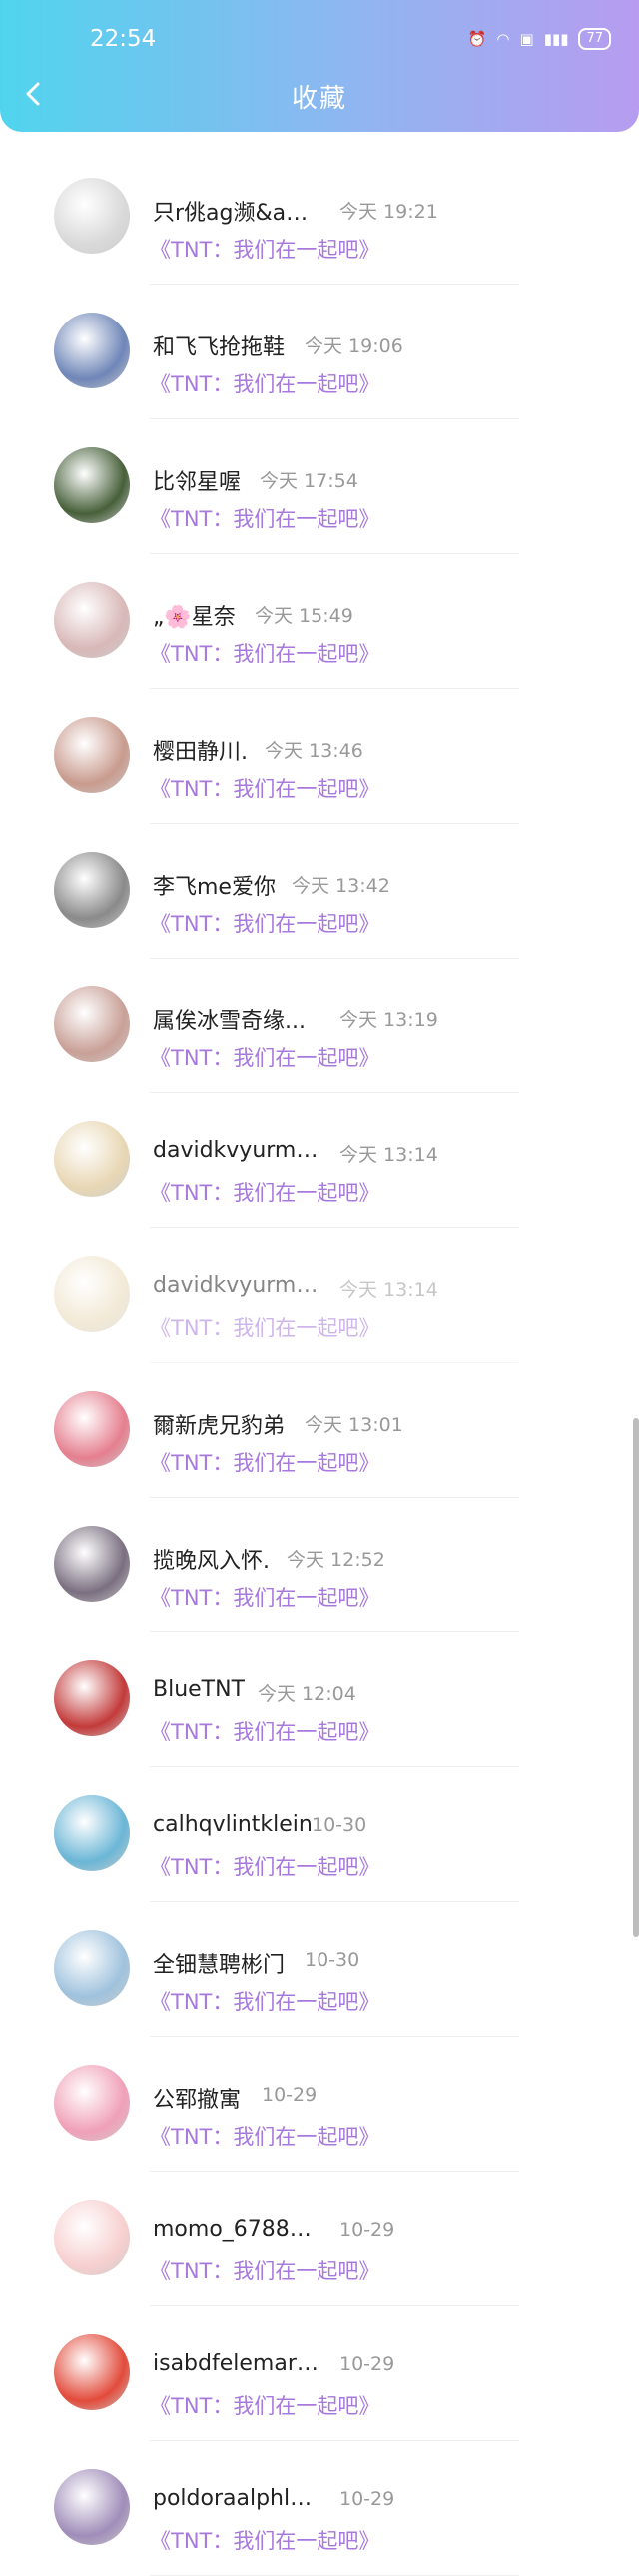  What do you see at coordinates (304, 616) in the screenshot?
I see `item-time: 今天 15:49` at bounding box center [304, 616].